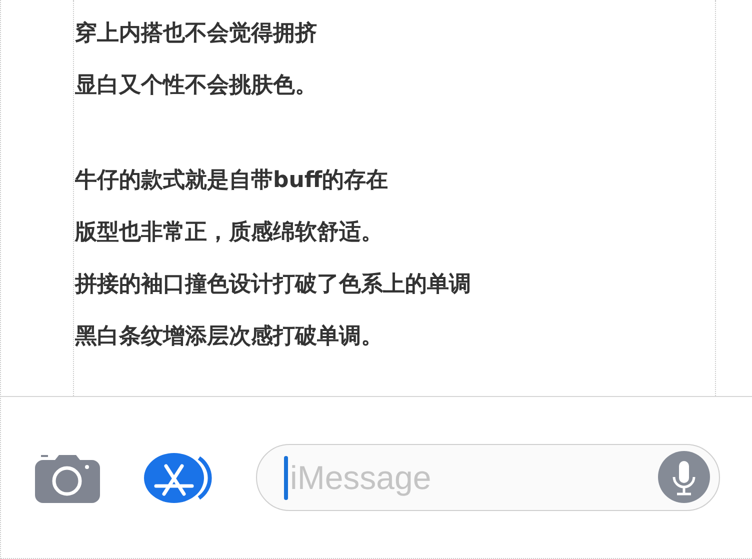 This screenshot has width=752, height=559. What do you see at coordinates (178, 478) in the screenshot?
I see `app-store-icon` at bounding box center [178, 478].